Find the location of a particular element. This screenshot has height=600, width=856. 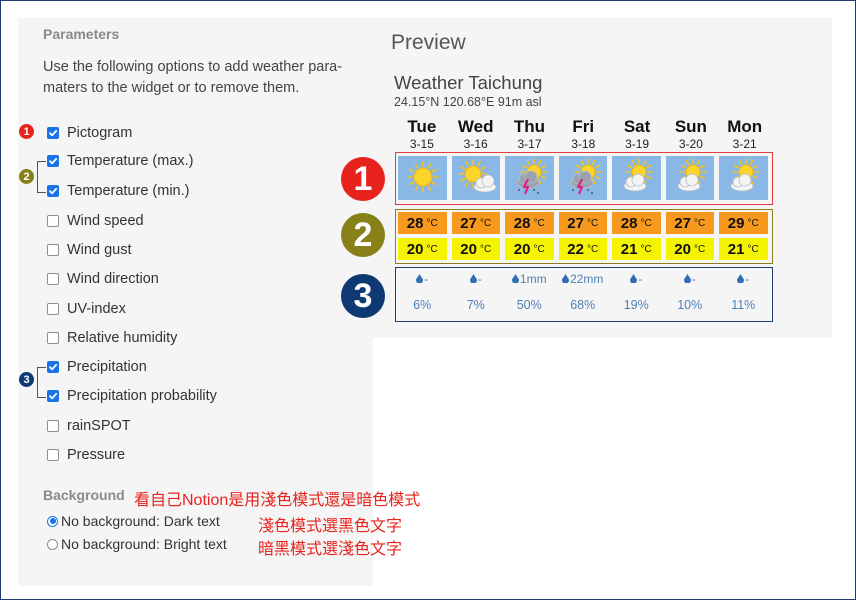

option-label: Wind direction is located at coordinates (113, 279).